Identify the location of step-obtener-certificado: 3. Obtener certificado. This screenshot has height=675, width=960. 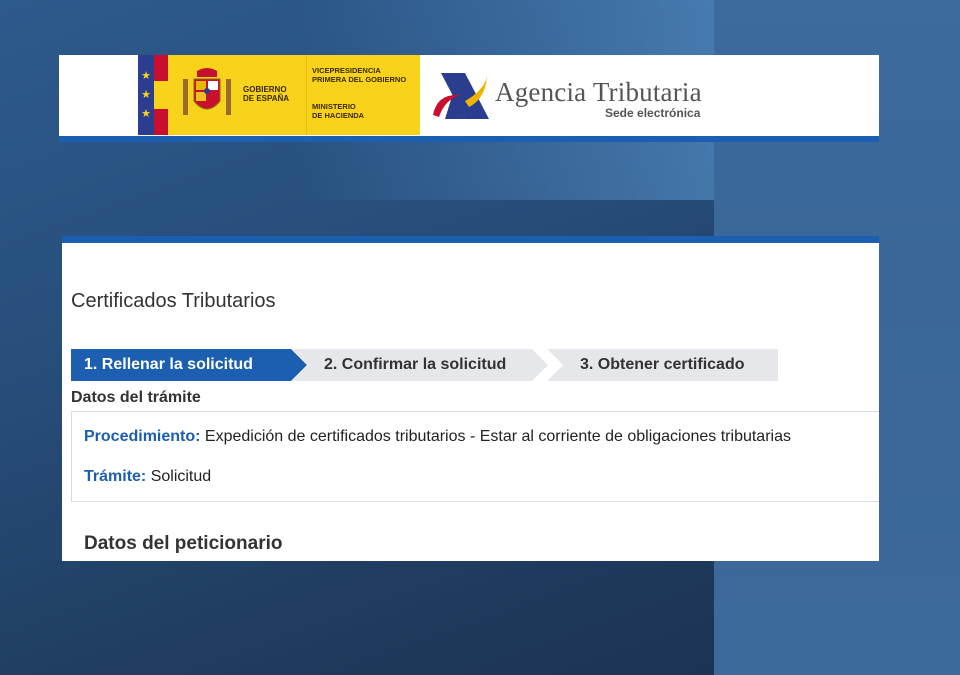
(662, 365).